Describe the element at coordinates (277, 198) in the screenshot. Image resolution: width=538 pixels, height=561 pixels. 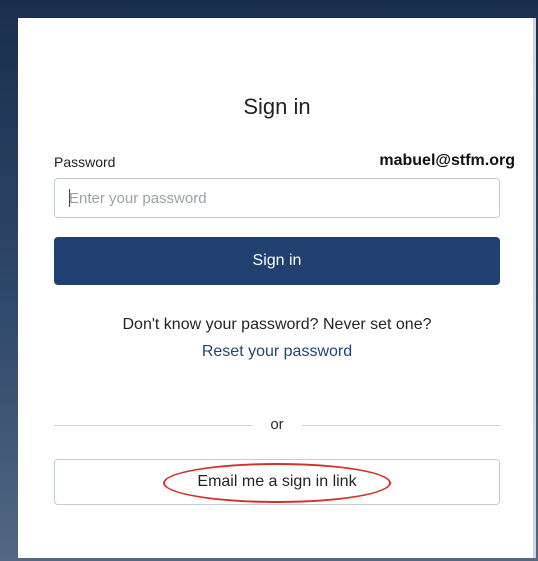
I see `password-input` at that location.